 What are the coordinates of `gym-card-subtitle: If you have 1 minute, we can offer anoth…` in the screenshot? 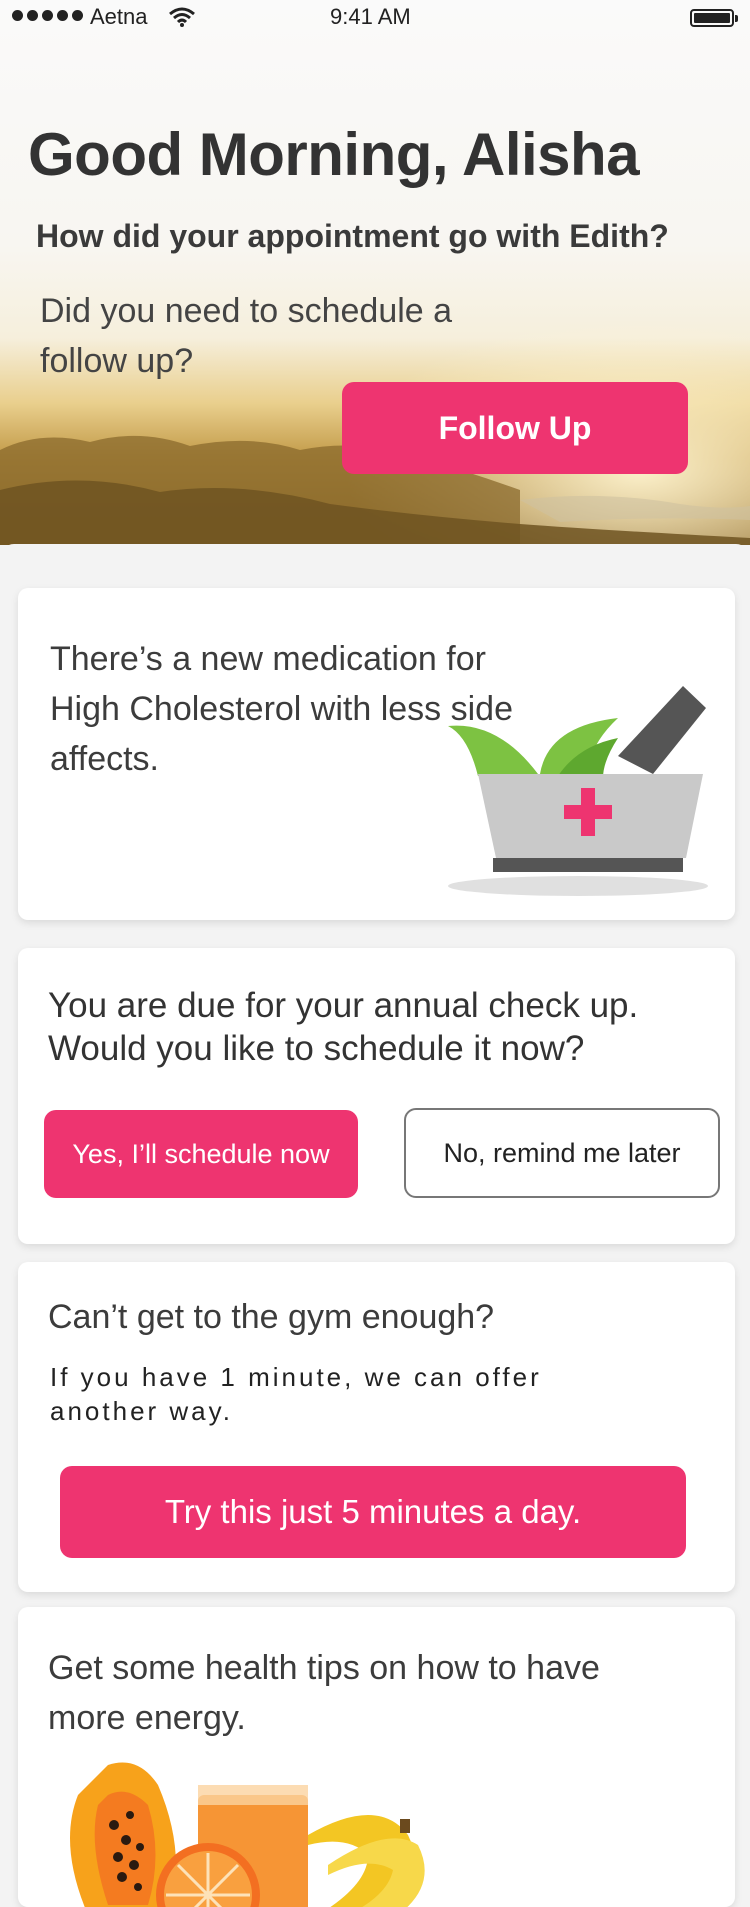 It's located at (296, 1394).